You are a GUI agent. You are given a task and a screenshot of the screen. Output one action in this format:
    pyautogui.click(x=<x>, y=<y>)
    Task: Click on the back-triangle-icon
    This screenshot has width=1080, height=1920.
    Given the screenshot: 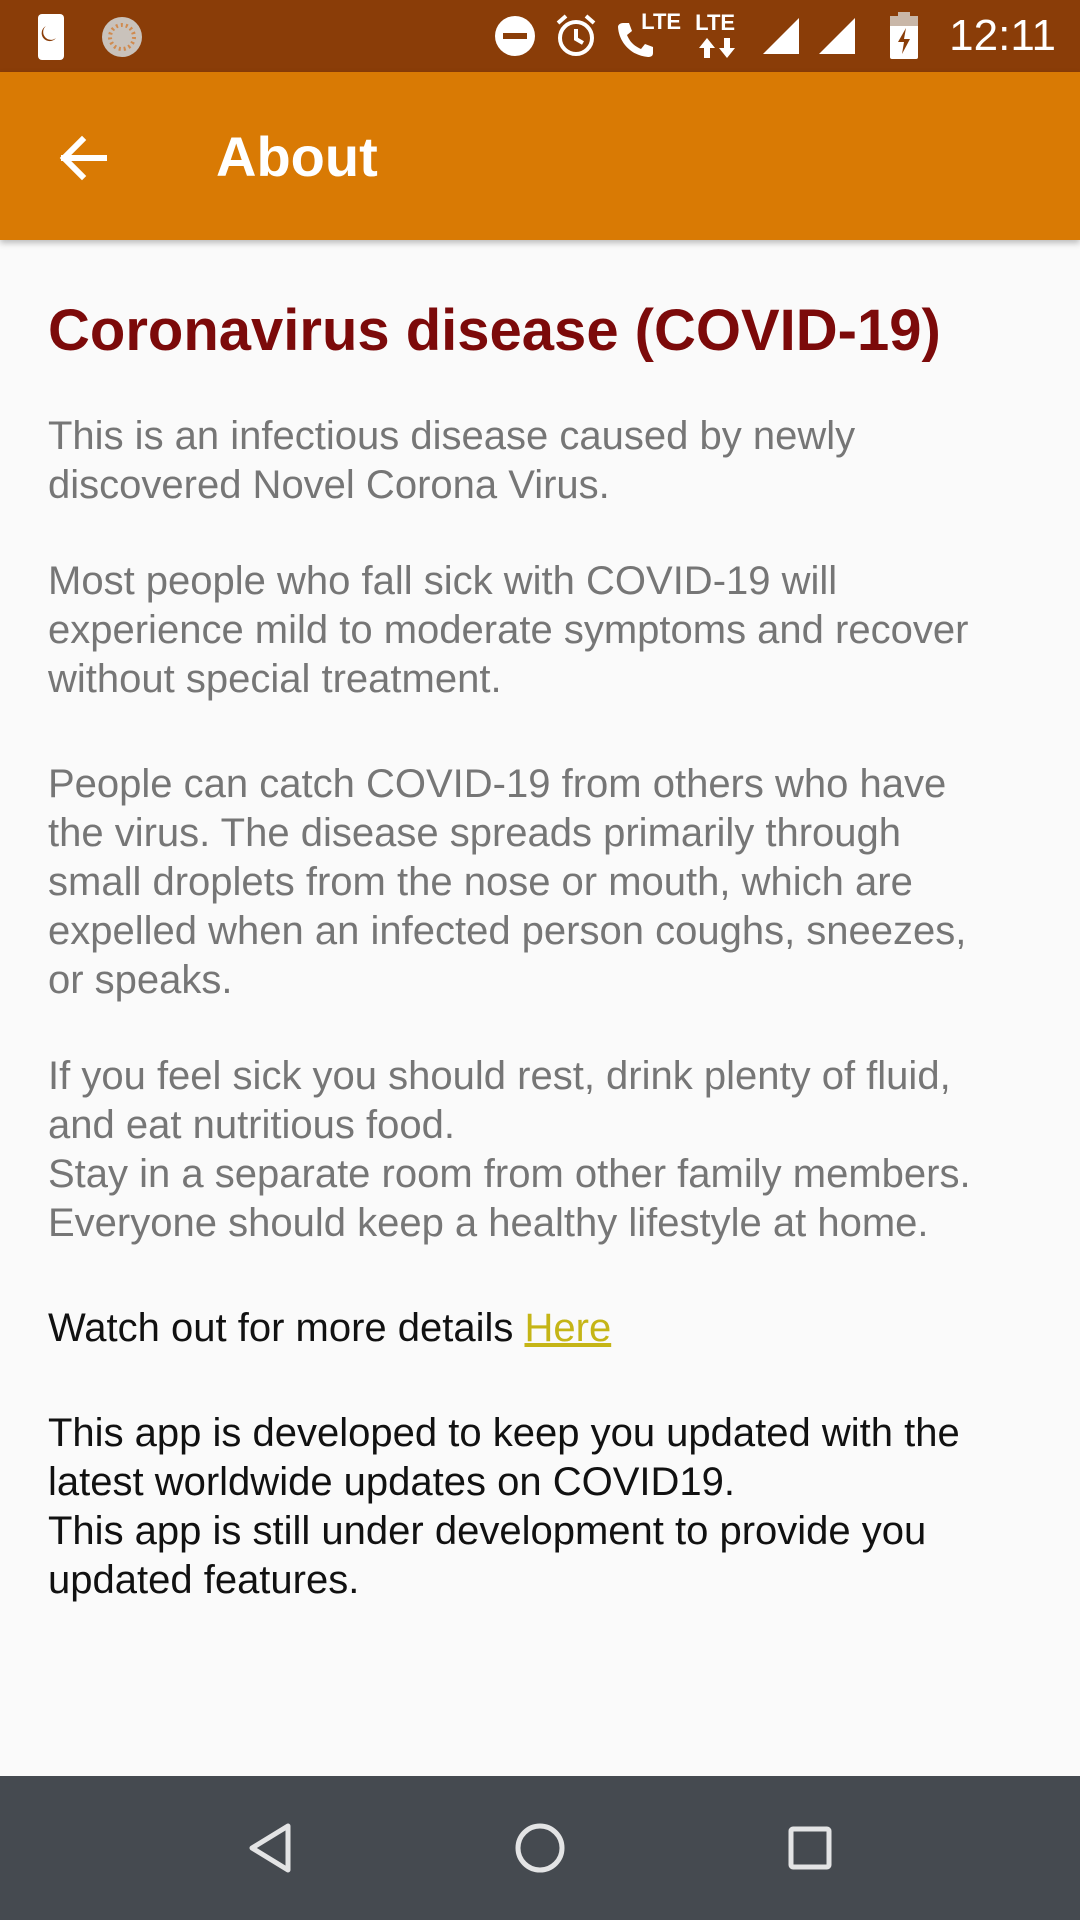 What is the action you would take?
    pyautogui.click(x=270, y=1848)
    